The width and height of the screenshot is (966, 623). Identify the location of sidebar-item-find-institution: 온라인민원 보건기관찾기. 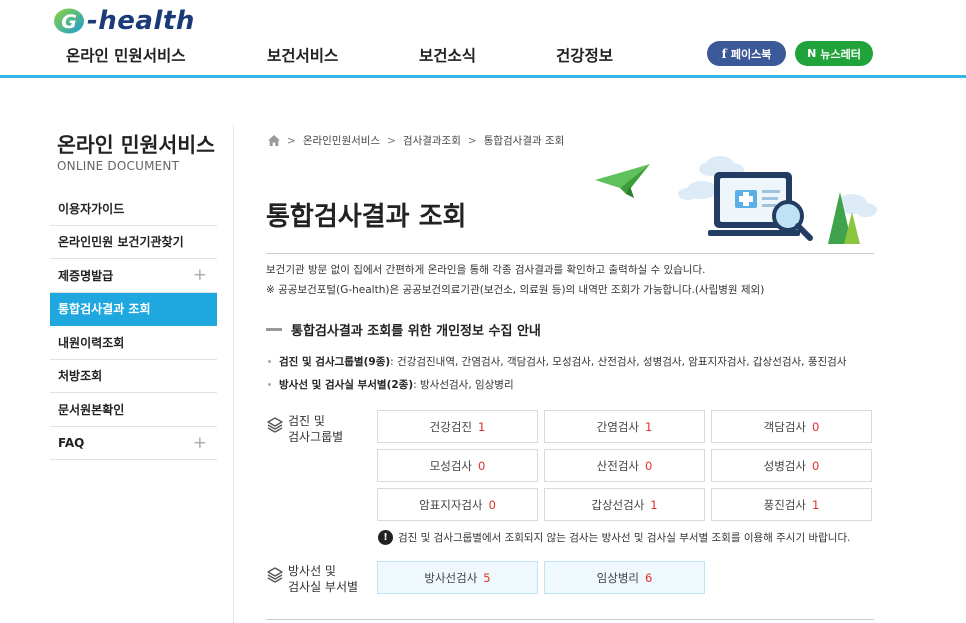
(133, 242).